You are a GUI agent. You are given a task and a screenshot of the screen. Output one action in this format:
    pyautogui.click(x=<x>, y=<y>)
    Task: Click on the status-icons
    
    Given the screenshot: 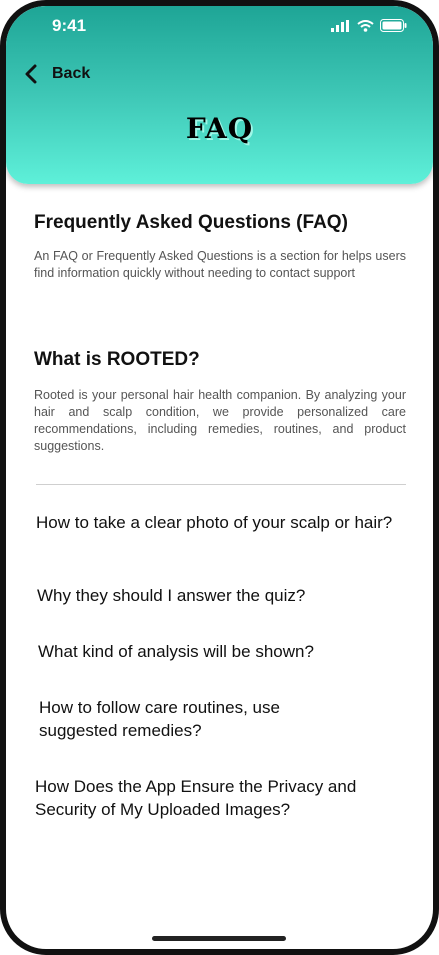 What is the action you would take?
    pyautogui.click(x=369, y=25)
    